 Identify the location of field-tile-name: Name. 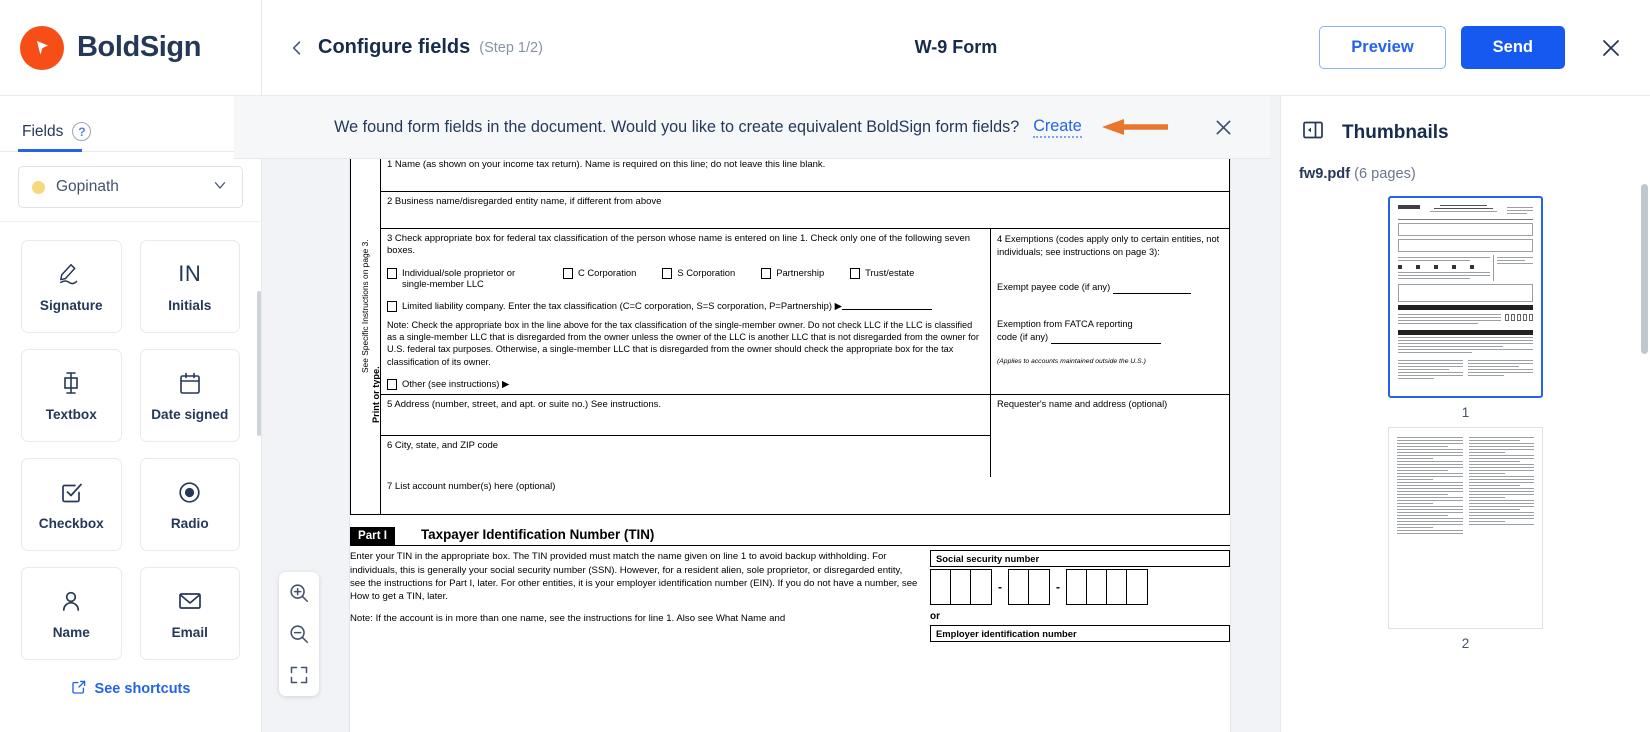
(71, 613).